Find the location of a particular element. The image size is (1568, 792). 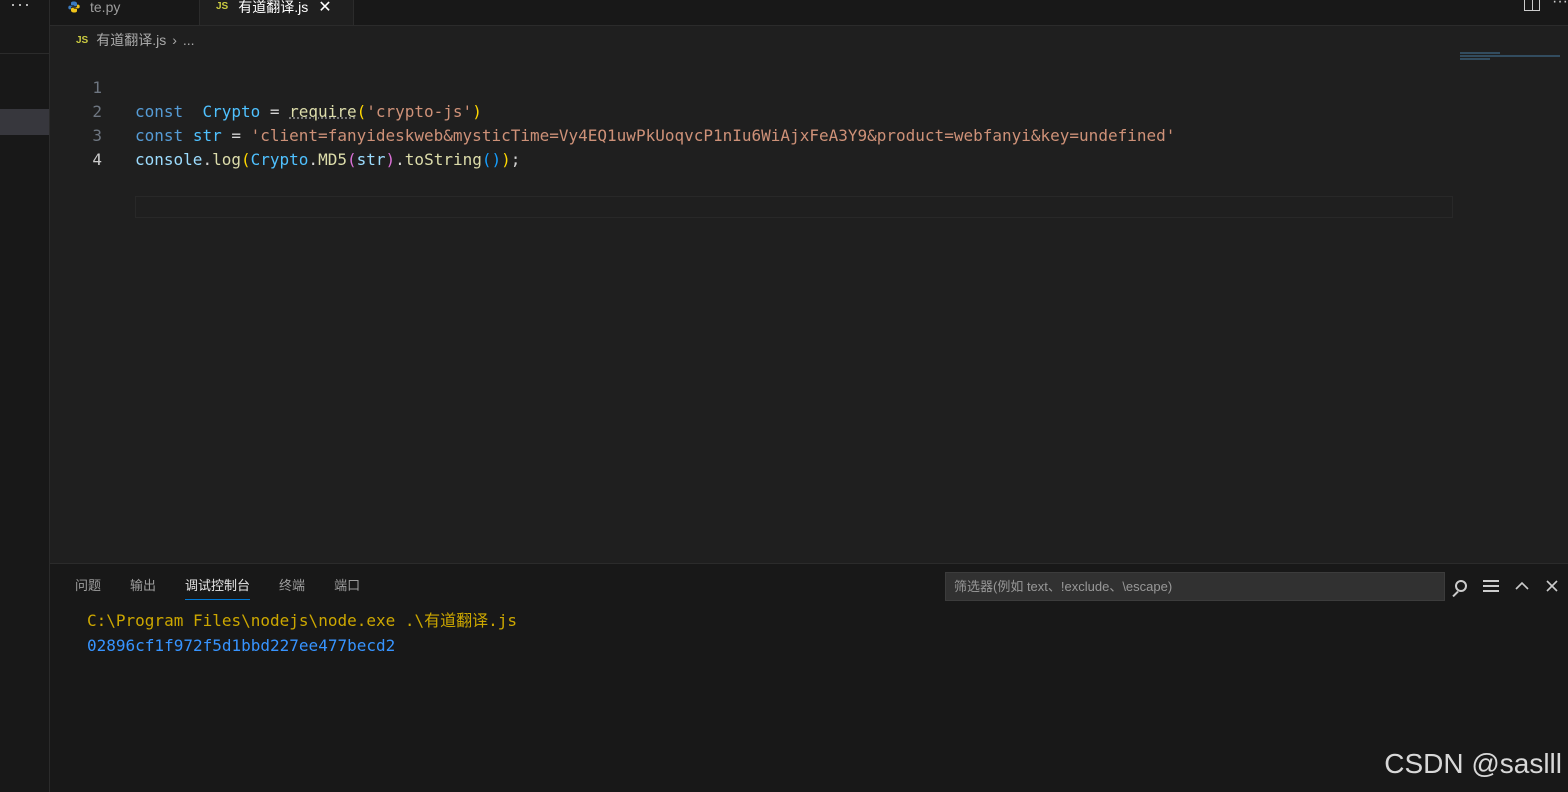

panel-tab-bar: 问题 输出 调试控制台 终端 端口 is located at coordinates (217, 587).